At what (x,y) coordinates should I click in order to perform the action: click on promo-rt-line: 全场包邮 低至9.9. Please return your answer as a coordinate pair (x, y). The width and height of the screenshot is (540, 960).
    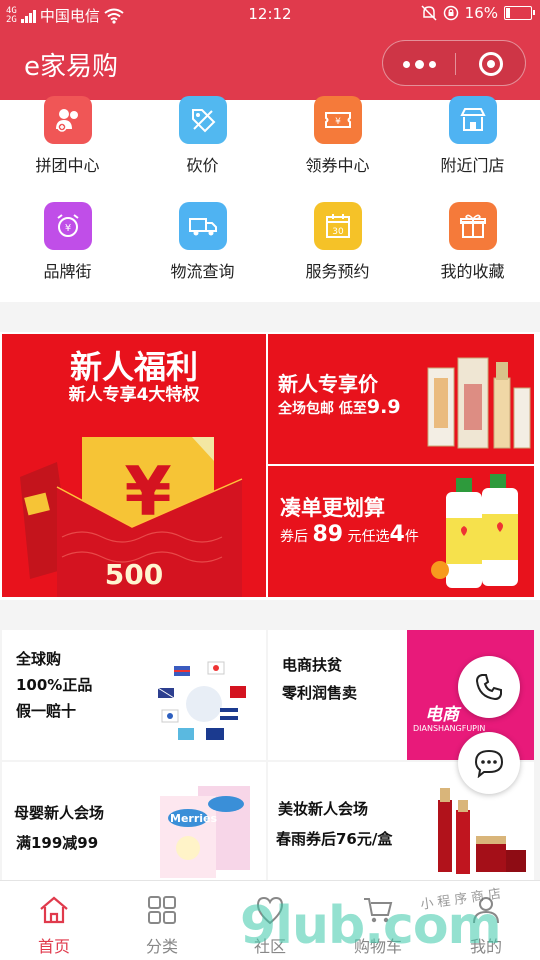
    Looking at the image, I should click on (339, 407).